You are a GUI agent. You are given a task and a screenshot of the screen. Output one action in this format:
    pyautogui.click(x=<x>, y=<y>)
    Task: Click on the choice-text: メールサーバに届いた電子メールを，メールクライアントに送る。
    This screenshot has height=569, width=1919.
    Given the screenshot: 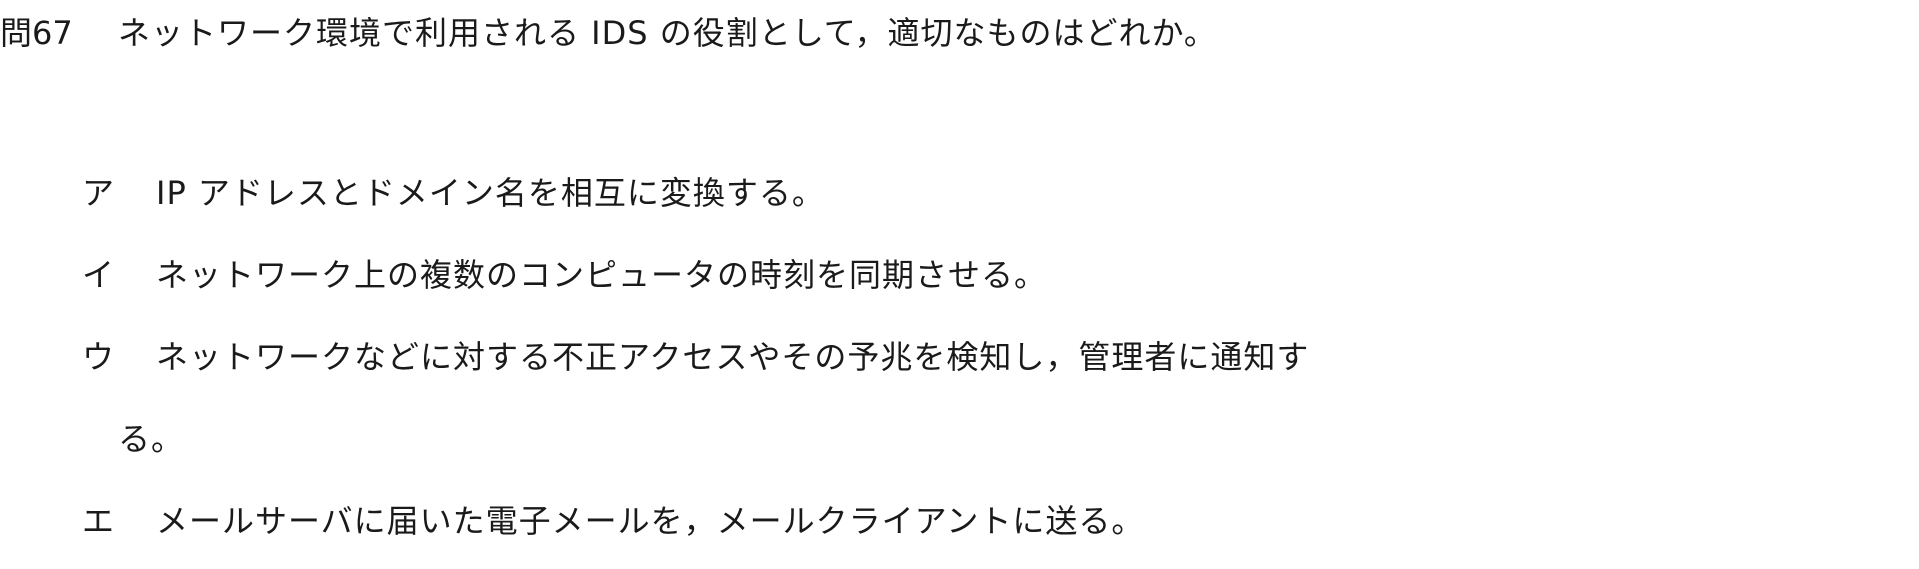 What is the action you would take?
    pyautogui.click(x=650, y=521)
    